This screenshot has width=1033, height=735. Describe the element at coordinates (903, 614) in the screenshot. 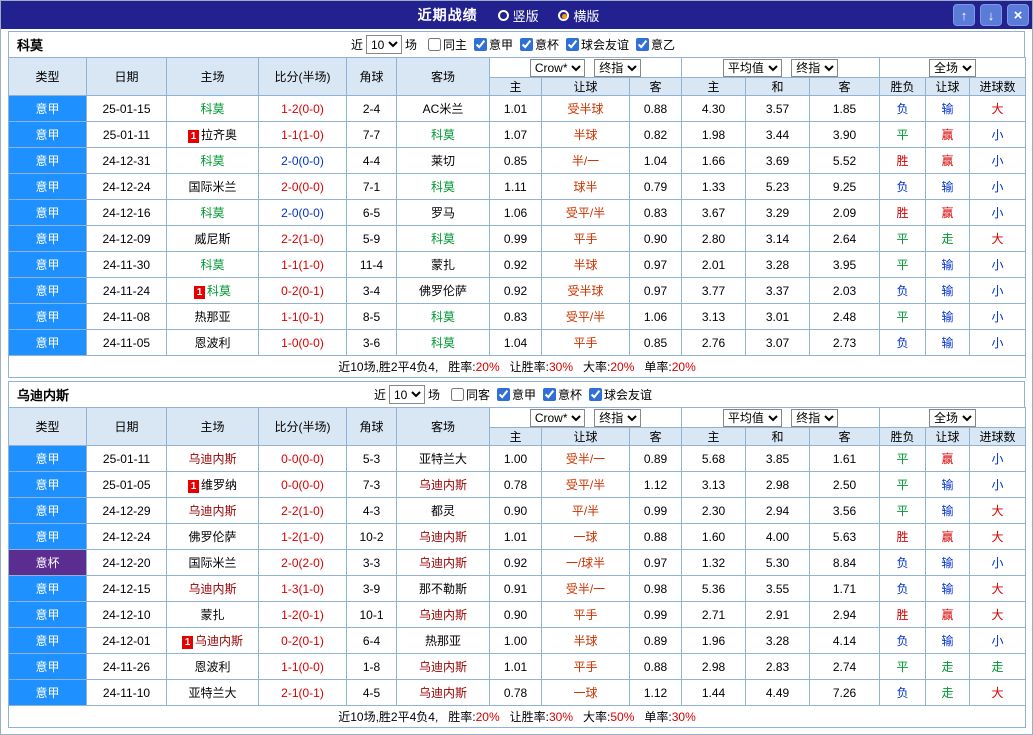

I see `result-cell: 胜` at that location.